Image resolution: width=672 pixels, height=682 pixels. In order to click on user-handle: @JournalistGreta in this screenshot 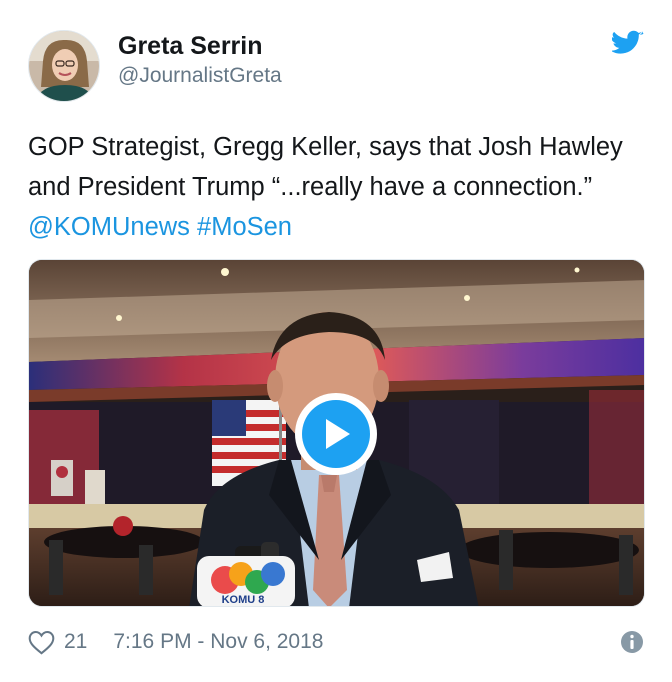, I will do `click(200, 76)`.